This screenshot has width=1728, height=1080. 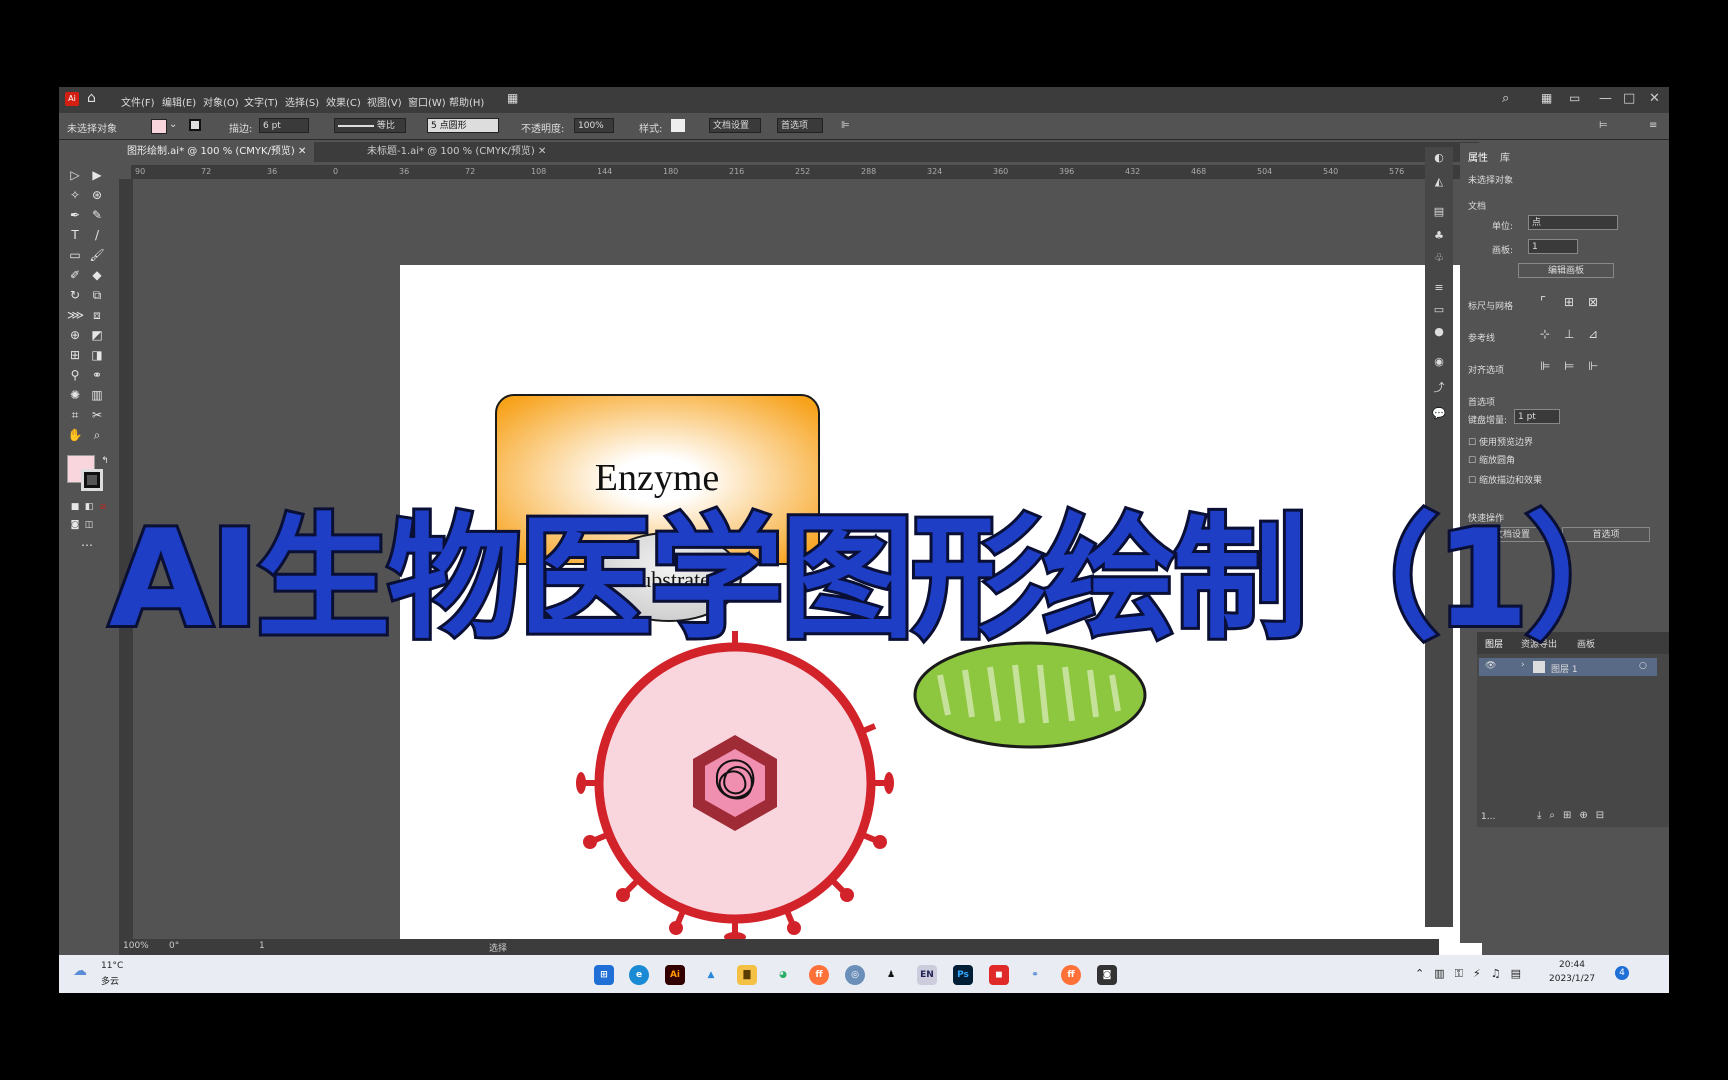 I want to click on clock-time: 20:44, so click(x=1572, y=965).